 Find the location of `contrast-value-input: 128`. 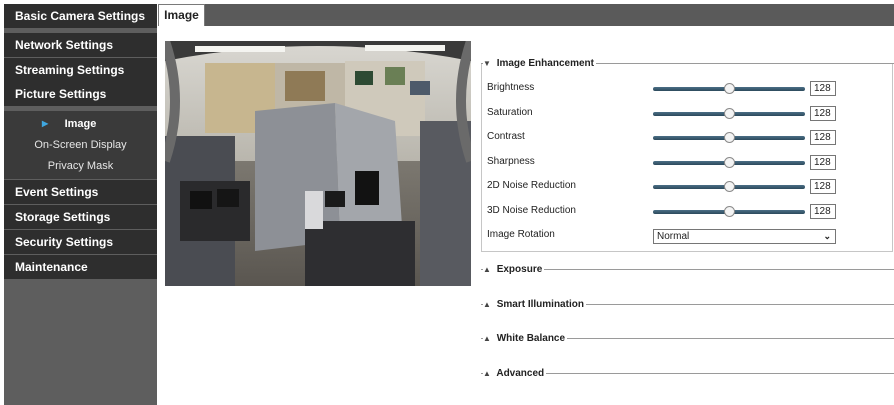

contrast-value-input: 128 is located at coordinates (823, 137).